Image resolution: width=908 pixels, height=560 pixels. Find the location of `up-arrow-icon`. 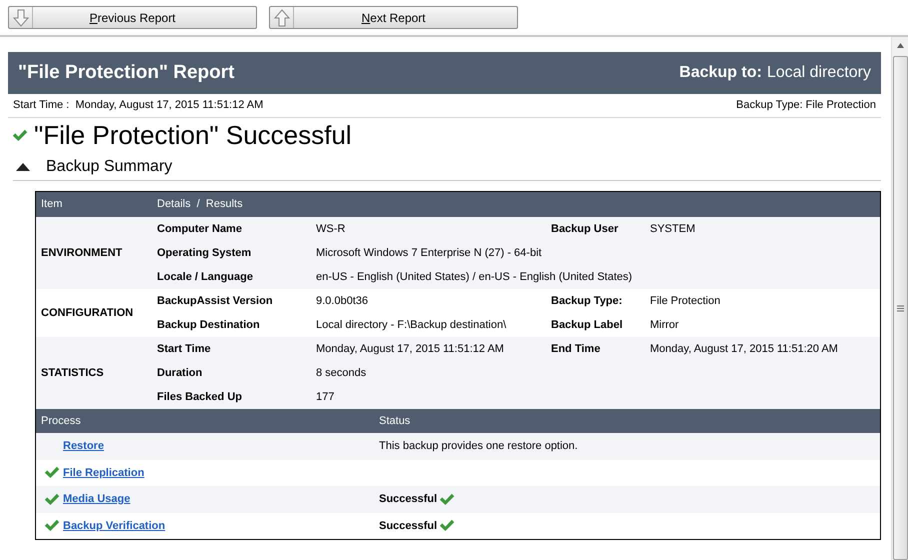

up-arrow-icon is located at coordinates (281, 17).